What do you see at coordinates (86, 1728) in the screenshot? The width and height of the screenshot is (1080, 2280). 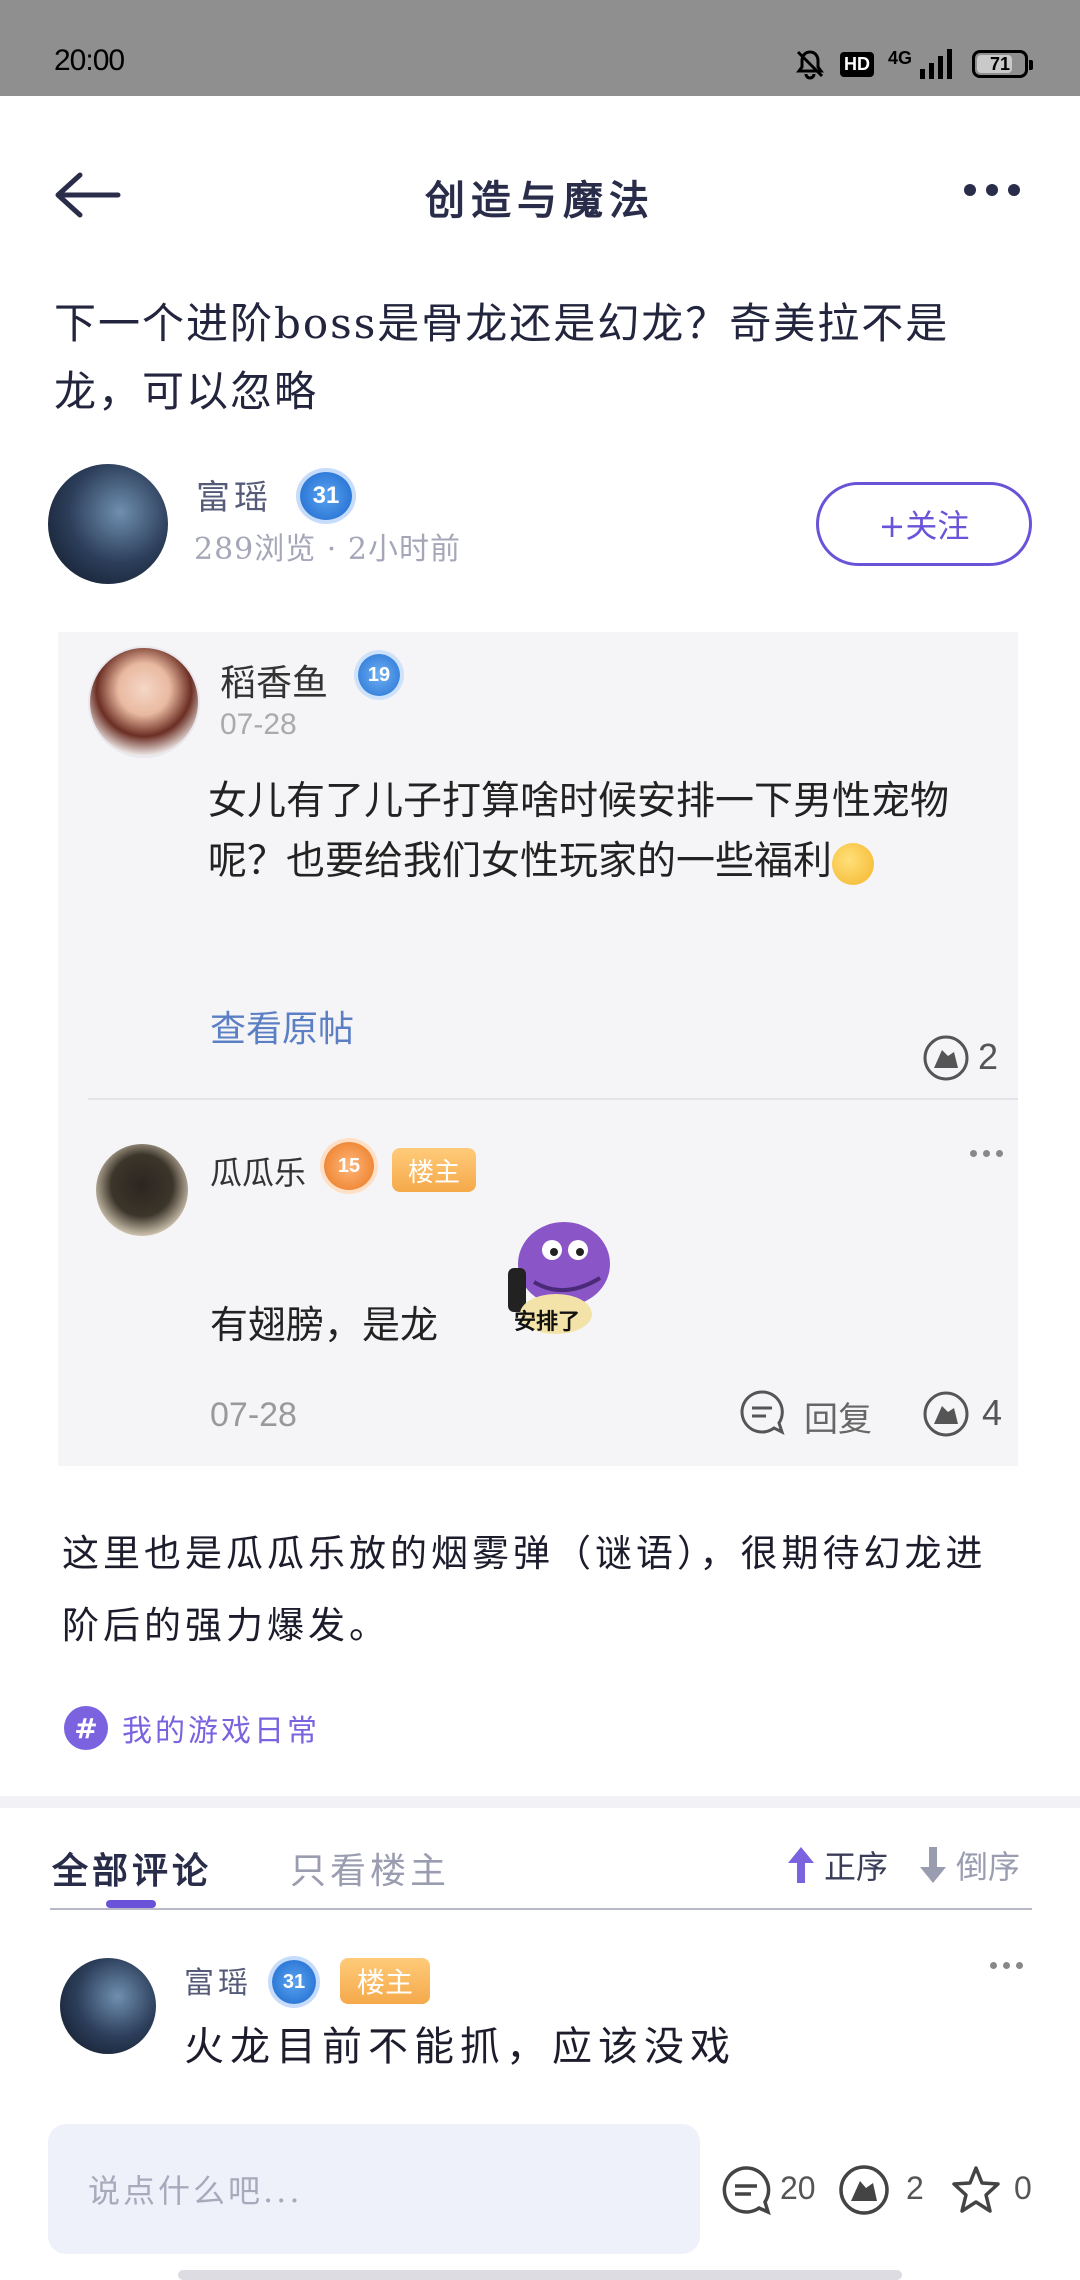 I see `hashtag-icon: #` at bounding box center [86, 1728].